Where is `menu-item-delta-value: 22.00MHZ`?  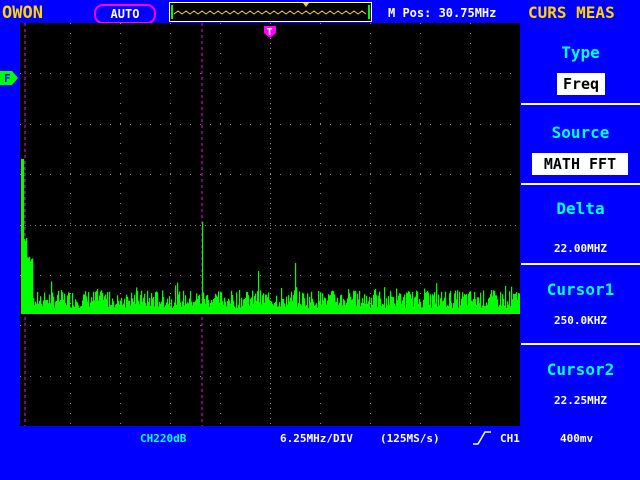 menu-item-delta-value: 22.00MHZ is located at coordinates (580, 248).